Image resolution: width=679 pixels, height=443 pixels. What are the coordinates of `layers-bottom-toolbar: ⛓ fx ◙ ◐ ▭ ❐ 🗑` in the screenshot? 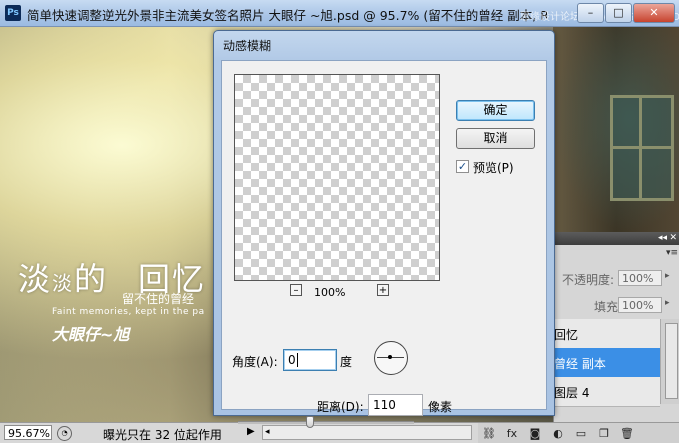 It's located at (578, 432).